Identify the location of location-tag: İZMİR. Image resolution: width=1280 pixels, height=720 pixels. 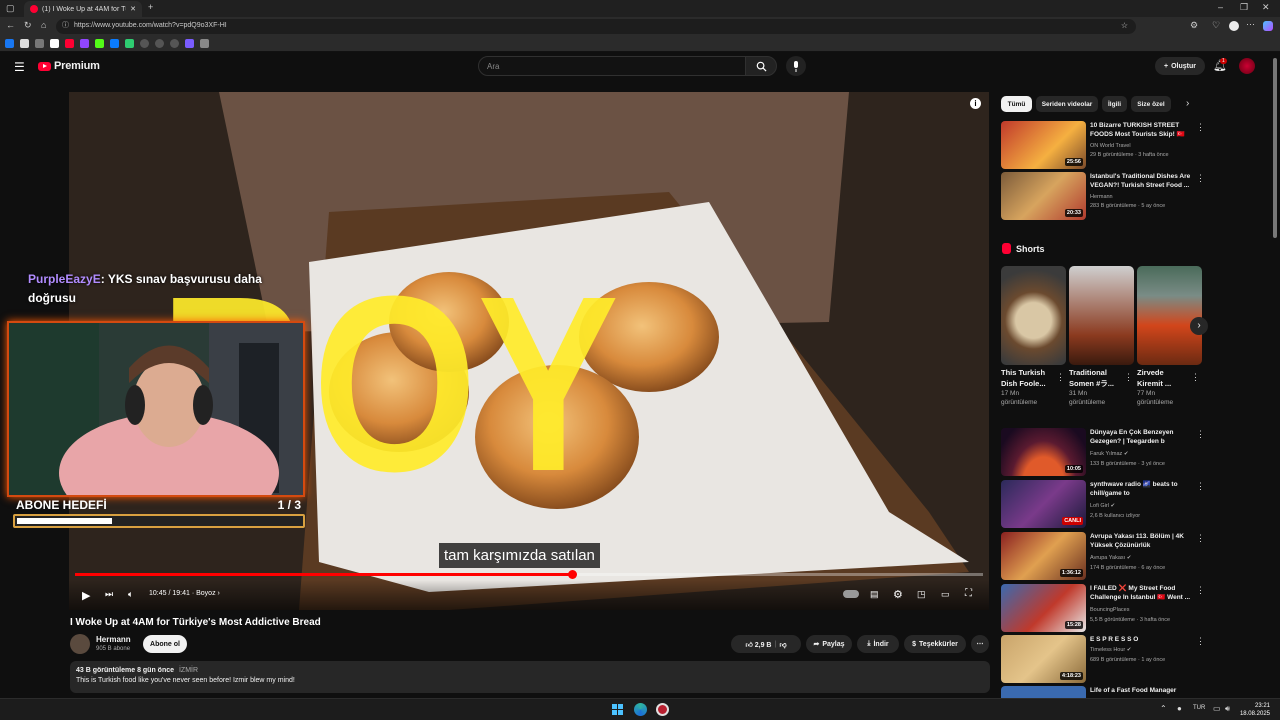
(188, 670).